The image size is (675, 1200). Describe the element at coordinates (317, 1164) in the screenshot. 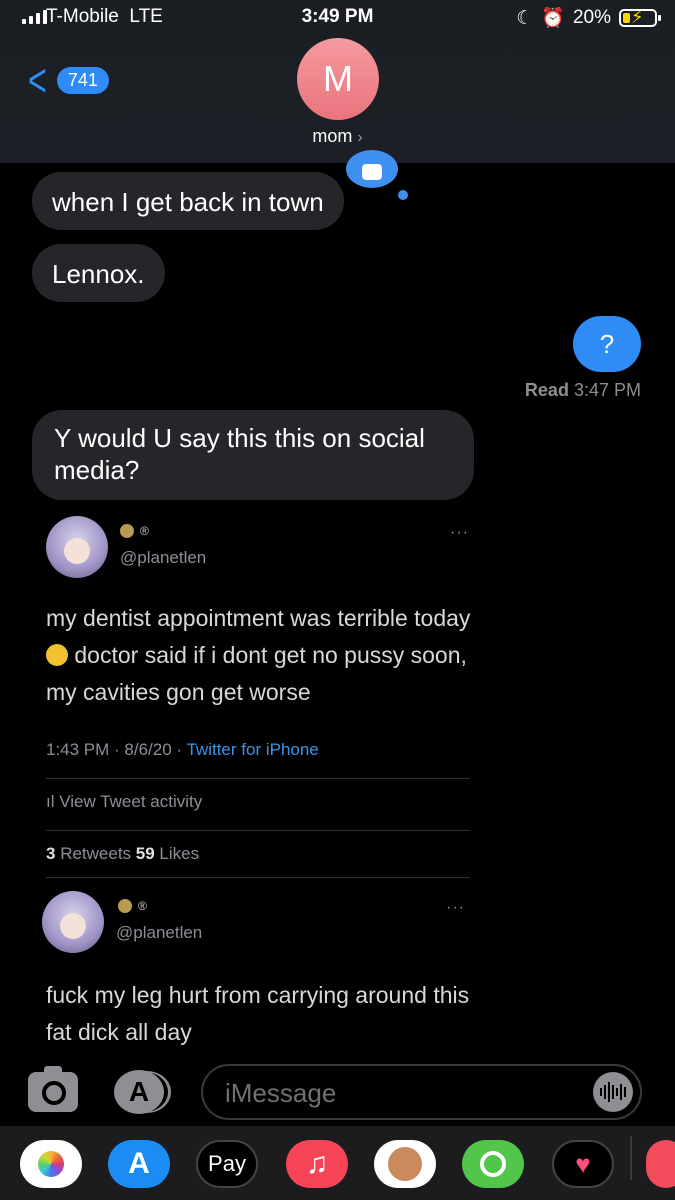

I see `music-app-icon: ♫` at that location.